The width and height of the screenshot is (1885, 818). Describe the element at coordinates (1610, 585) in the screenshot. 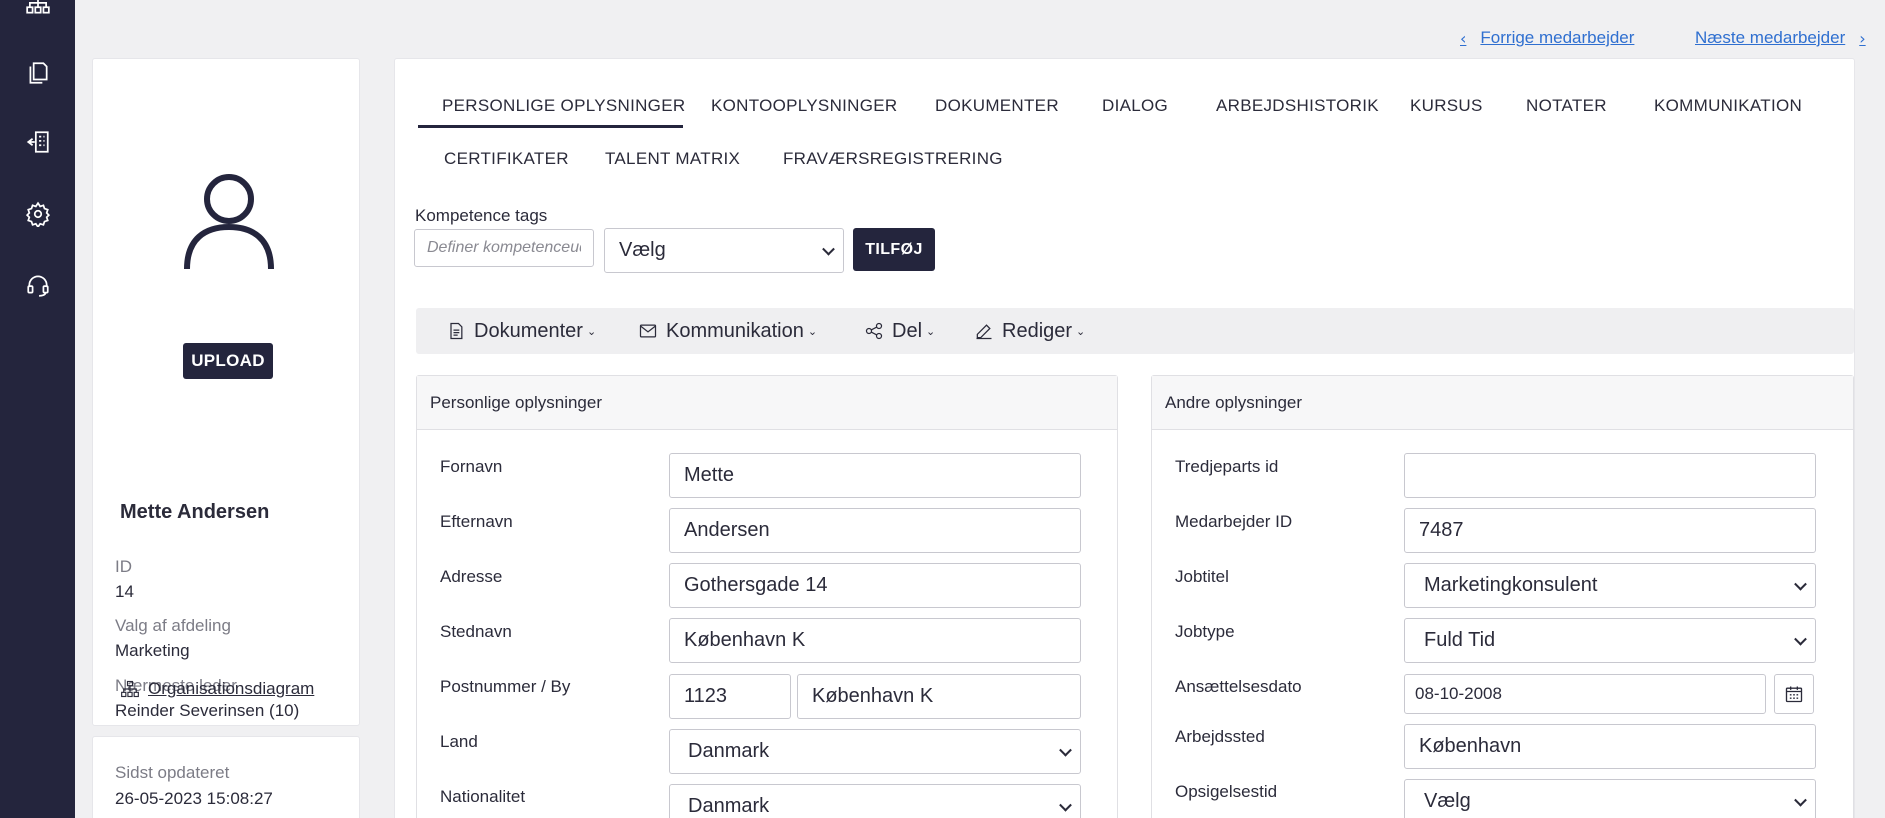

I see `job-title-select: Marketingkonsulent` at that location.